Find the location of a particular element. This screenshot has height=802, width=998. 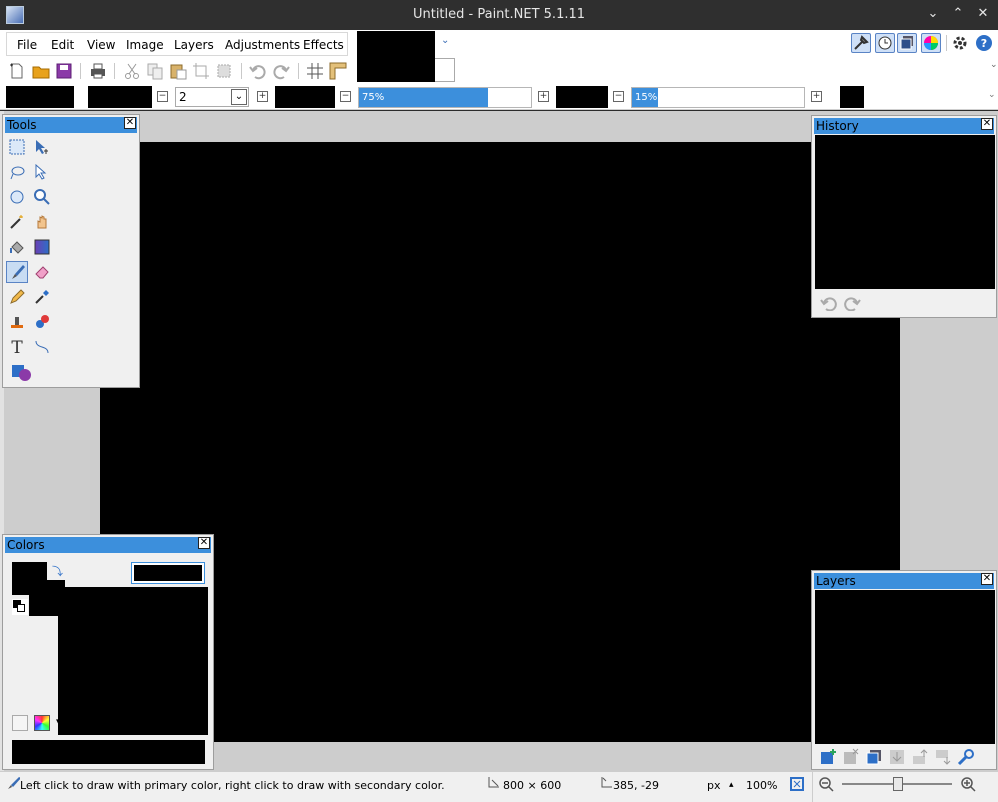

maximize-button: ⌃ is located at coordinates (958, 14).